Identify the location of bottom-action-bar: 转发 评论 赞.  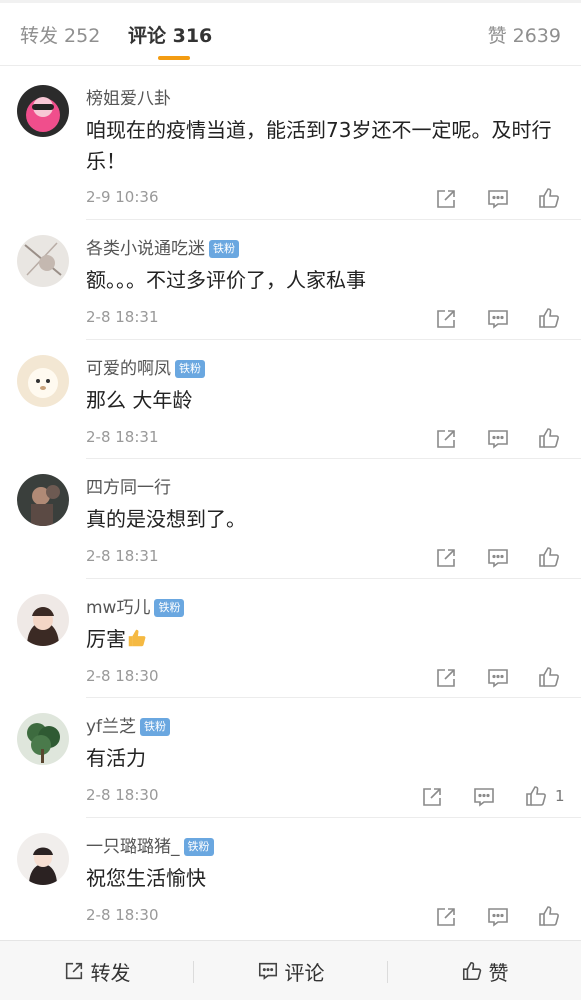
(290, 970).